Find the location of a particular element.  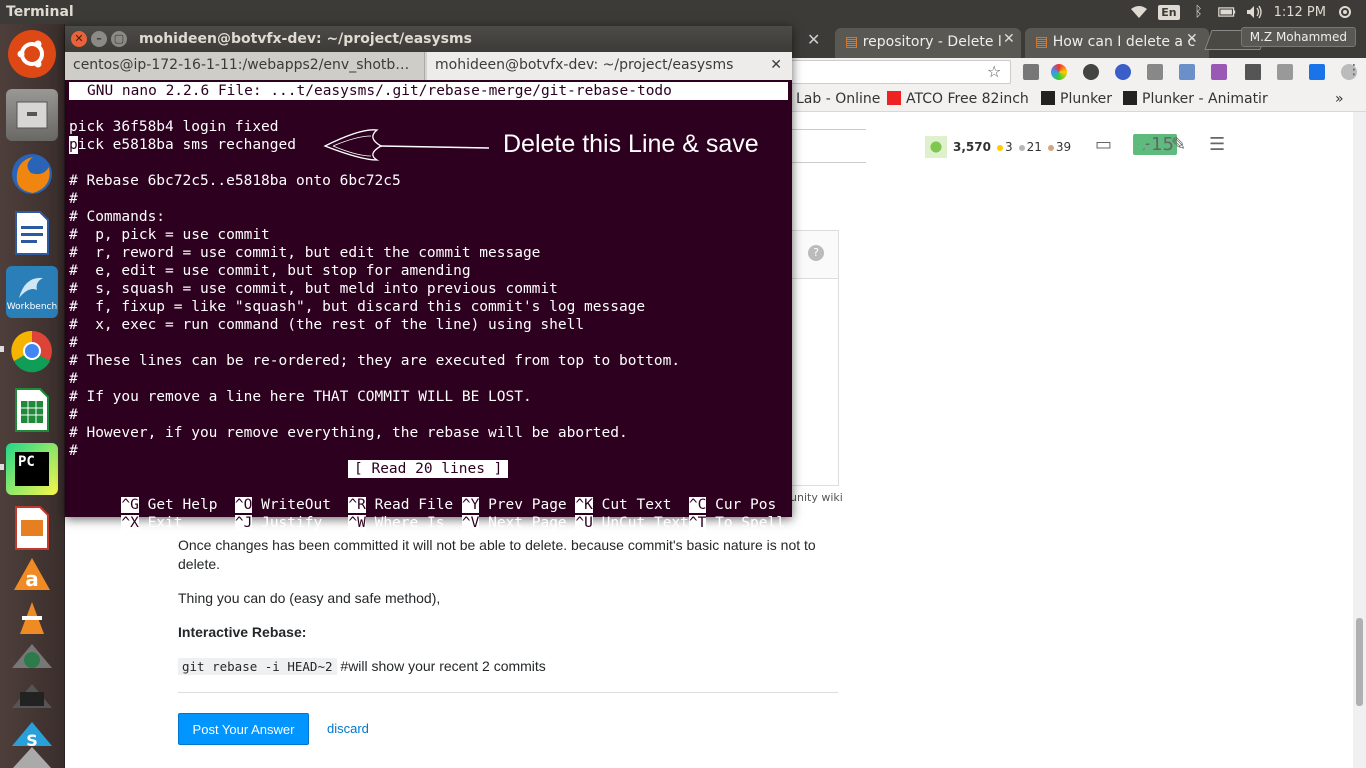

pycharm-icon: PC is located at coordinates (32, 469).